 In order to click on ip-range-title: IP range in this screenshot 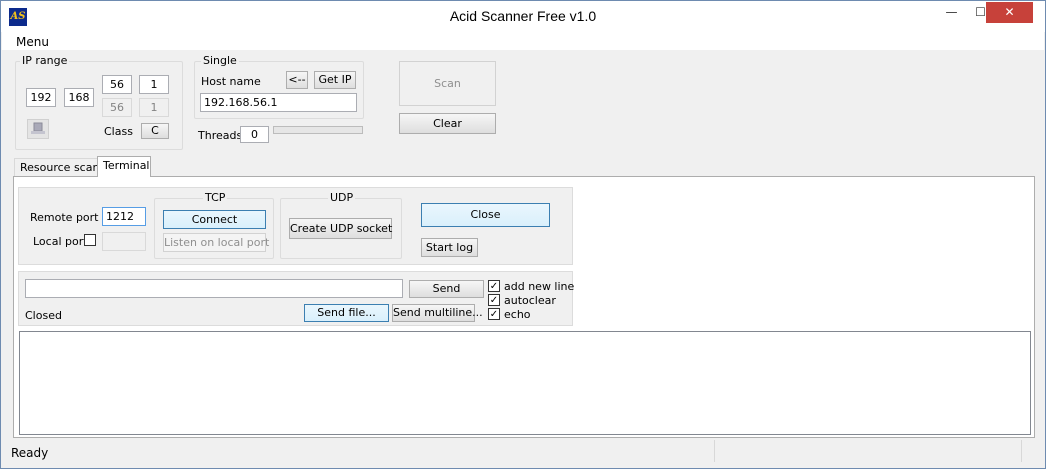, I will do `click(45, 60)`.